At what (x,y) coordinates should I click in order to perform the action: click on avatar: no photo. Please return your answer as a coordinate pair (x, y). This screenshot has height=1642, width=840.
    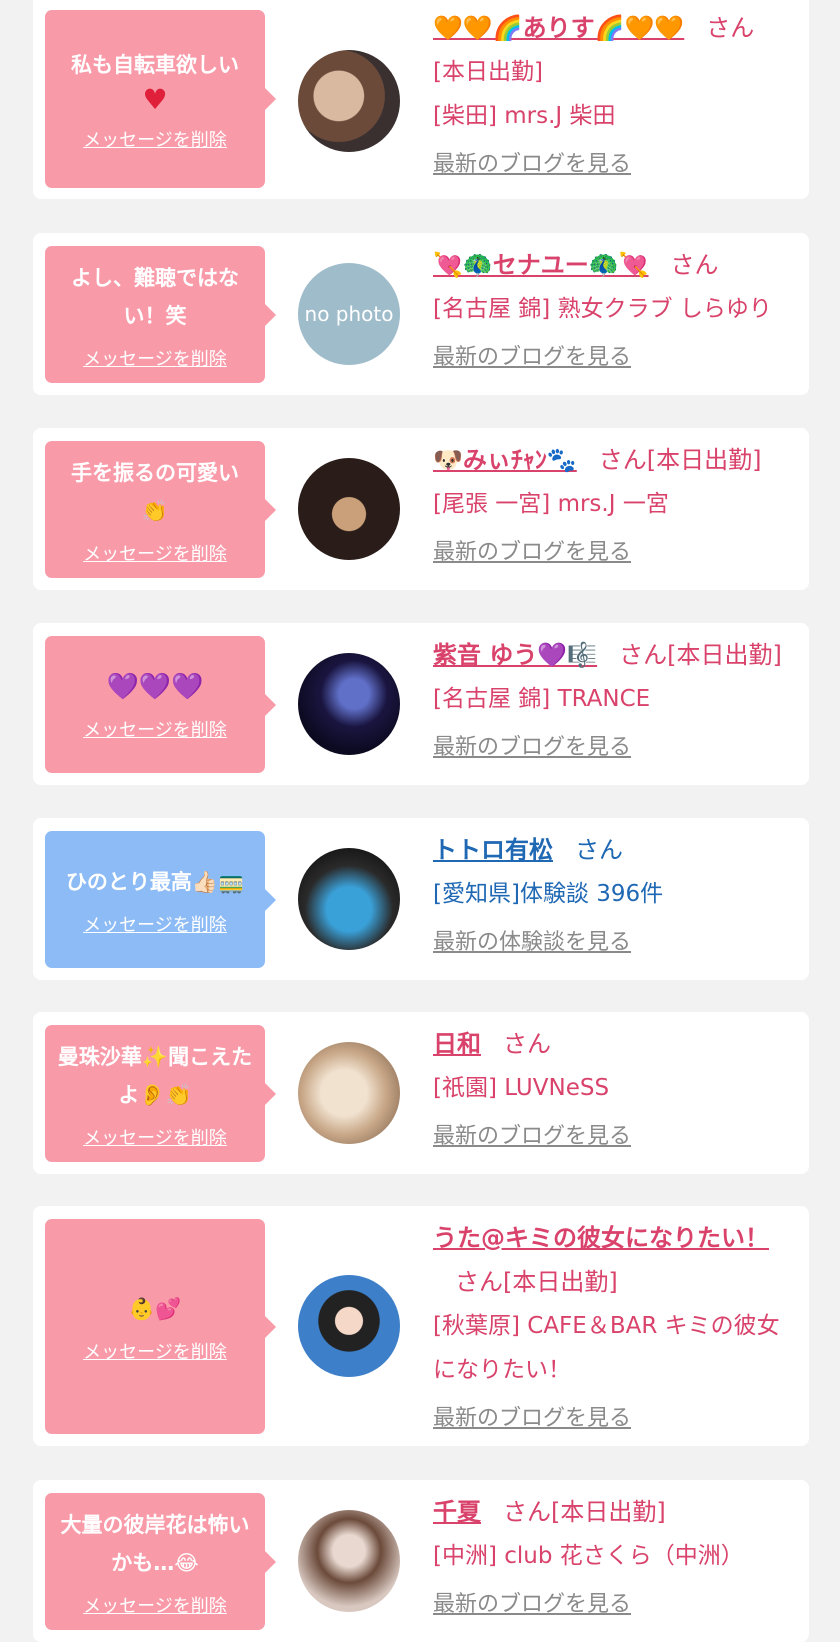
    Looking at the image, I should click on (349, 314).